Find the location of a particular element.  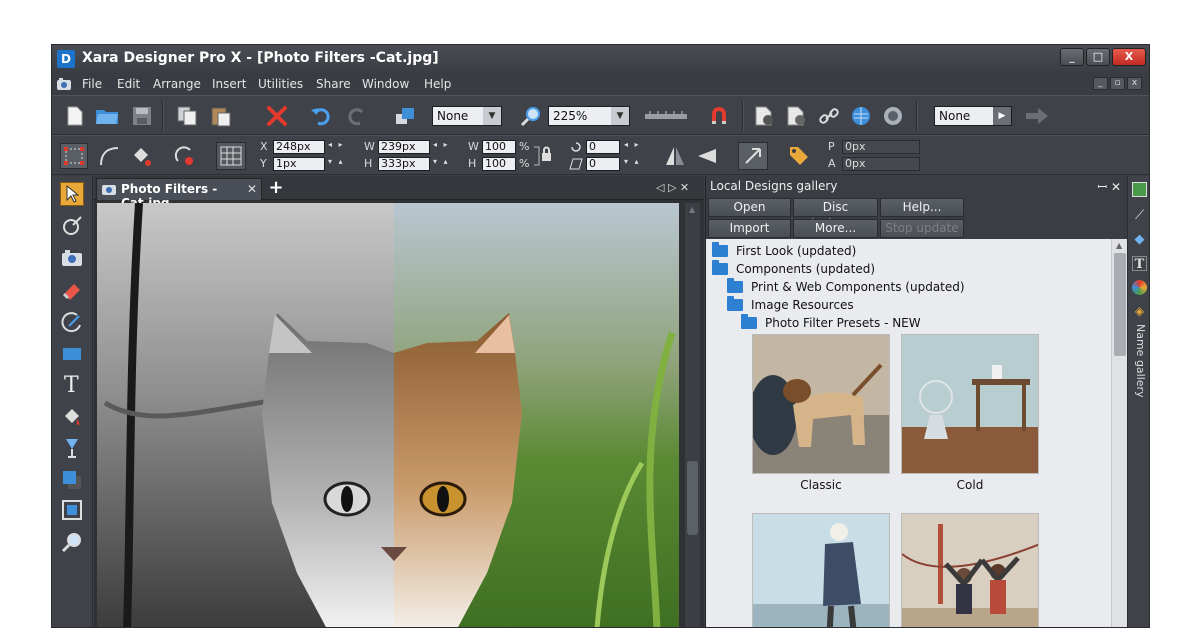

rectangle-tool-icon is located at coordinates (72, 354).